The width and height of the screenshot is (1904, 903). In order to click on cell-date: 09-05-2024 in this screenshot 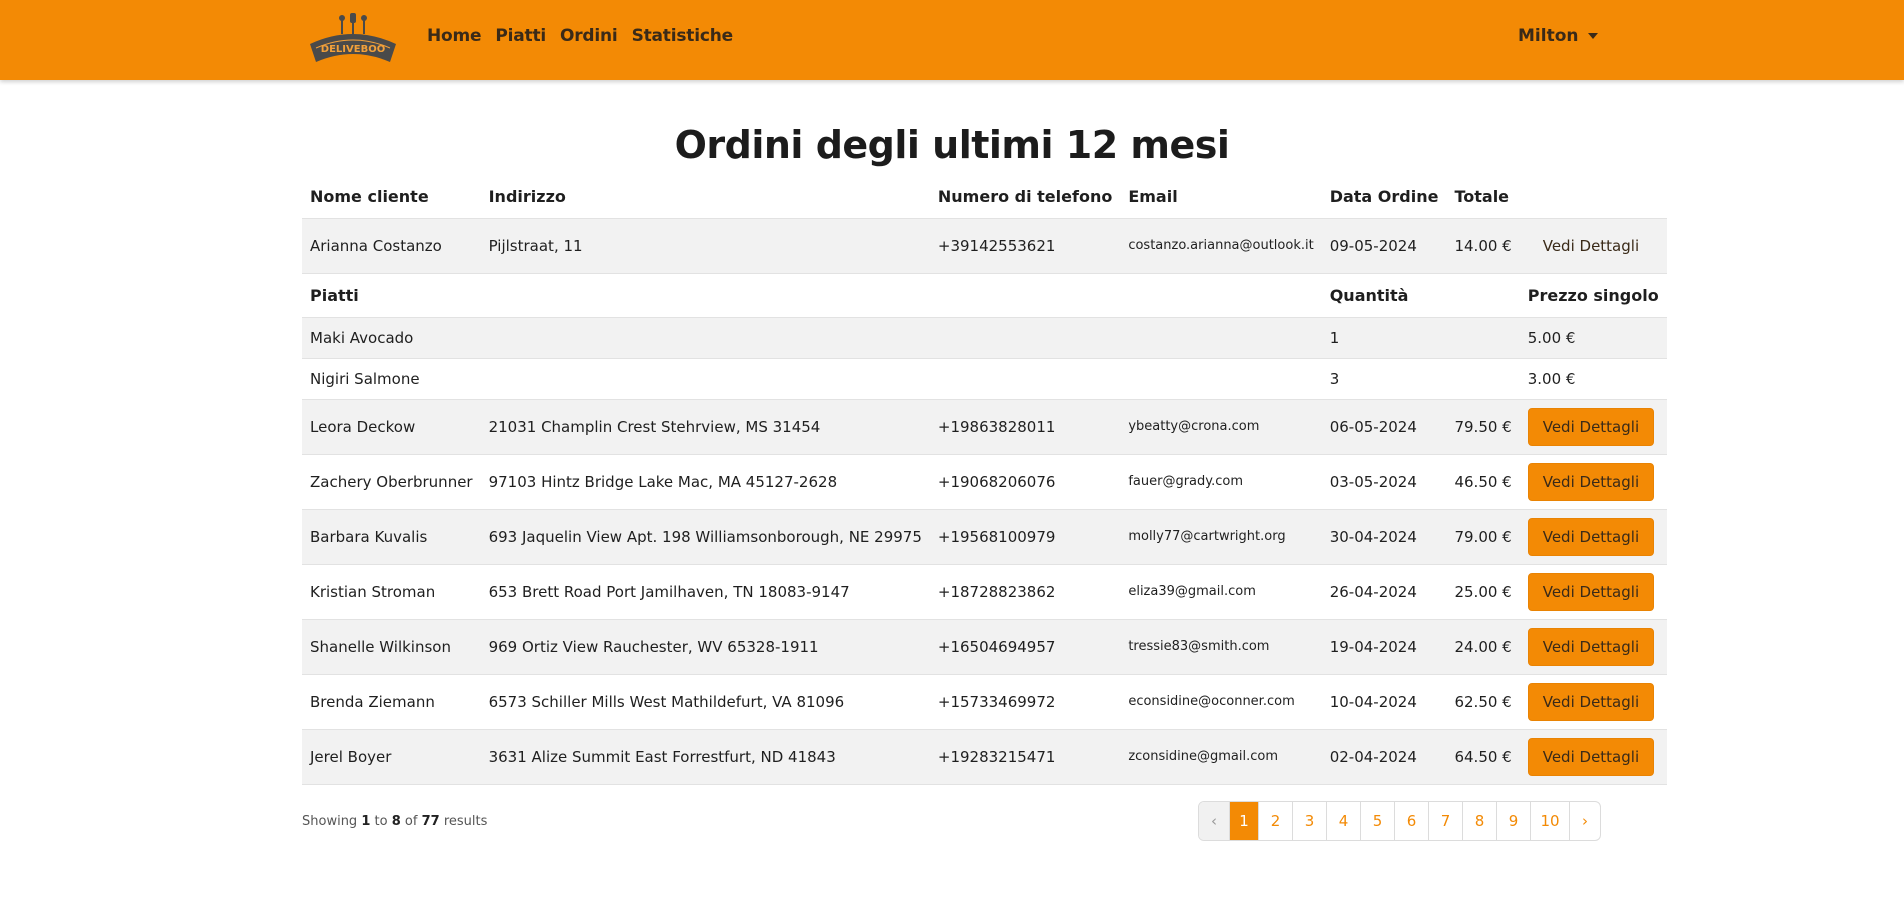, I will do `click(1373, 245)`.